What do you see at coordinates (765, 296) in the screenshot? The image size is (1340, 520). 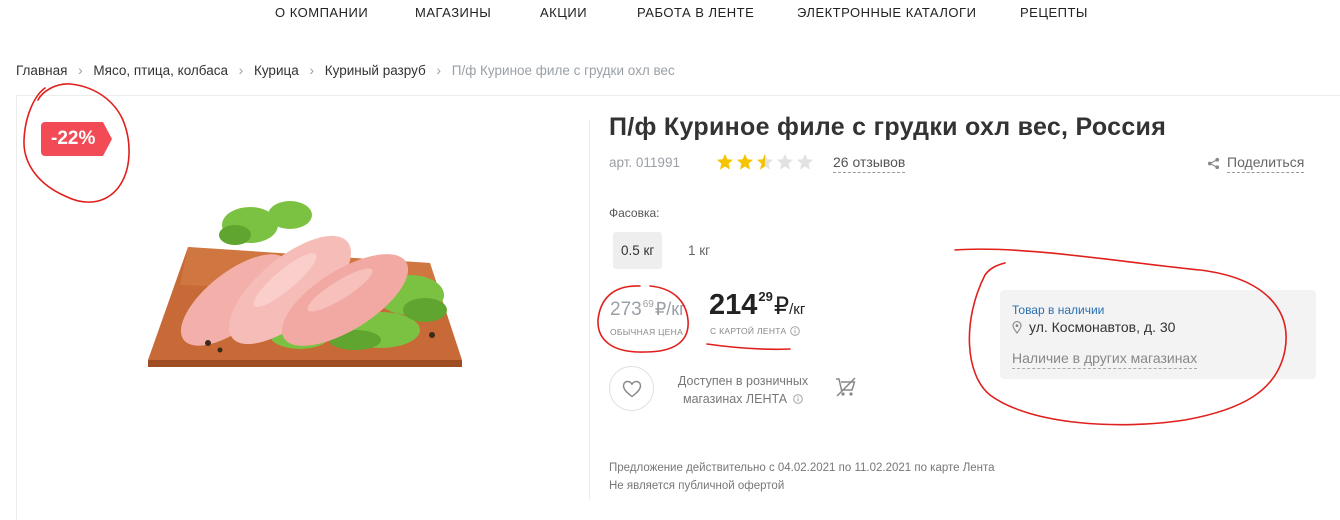 I see `card-price-fraction: 29` at bounding box center [765, 296].